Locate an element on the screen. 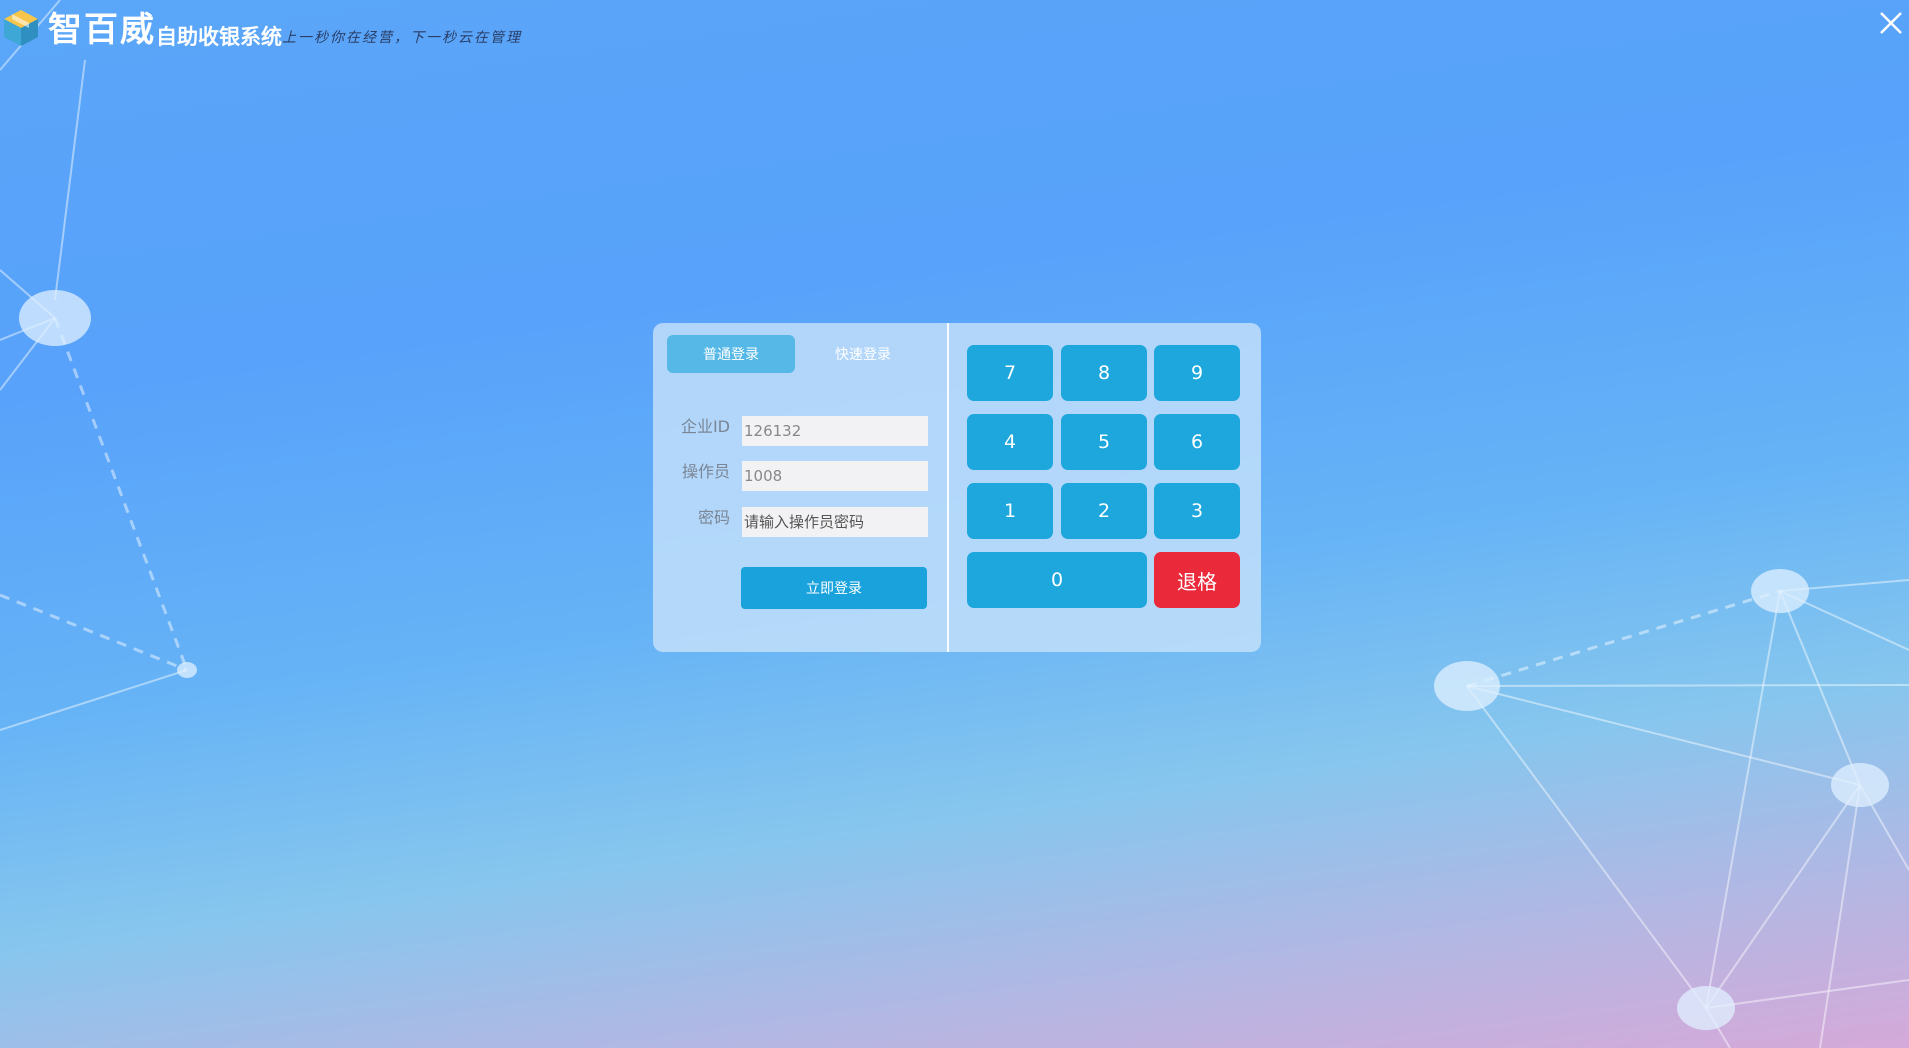 Image resolution: width=1909 pixels, height=1048 pixels. operator-label: 操作员 is located at coordinates (705, 471).